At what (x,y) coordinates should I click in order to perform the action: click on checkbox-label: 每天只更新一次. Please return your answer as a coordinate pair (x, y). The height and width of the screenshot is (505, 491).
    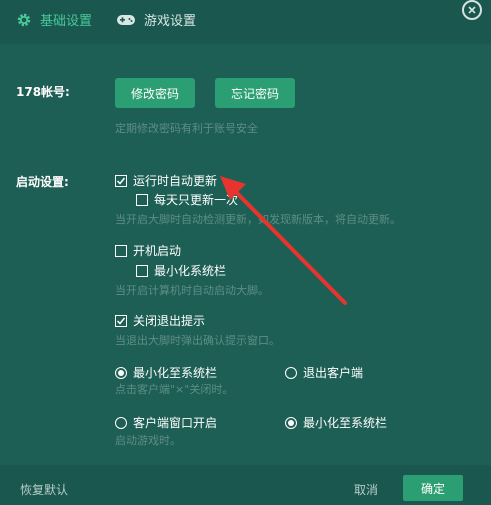
    Looking at the image, I should click on (196, 200).